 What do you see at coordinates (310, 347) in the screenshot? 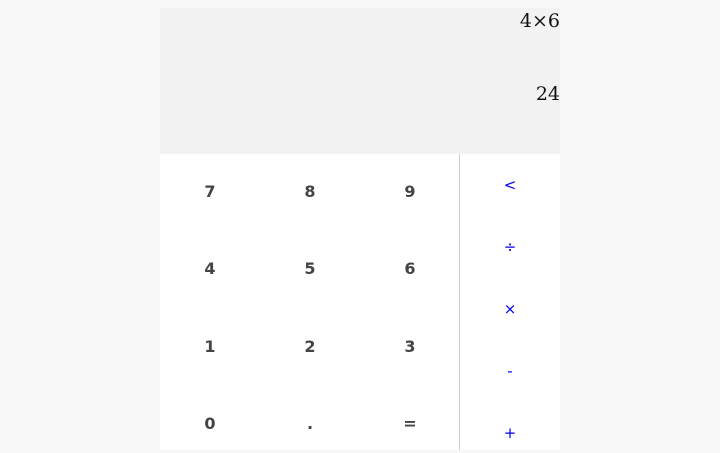
I see `key-2: 2` at bounding box center [310, 347].